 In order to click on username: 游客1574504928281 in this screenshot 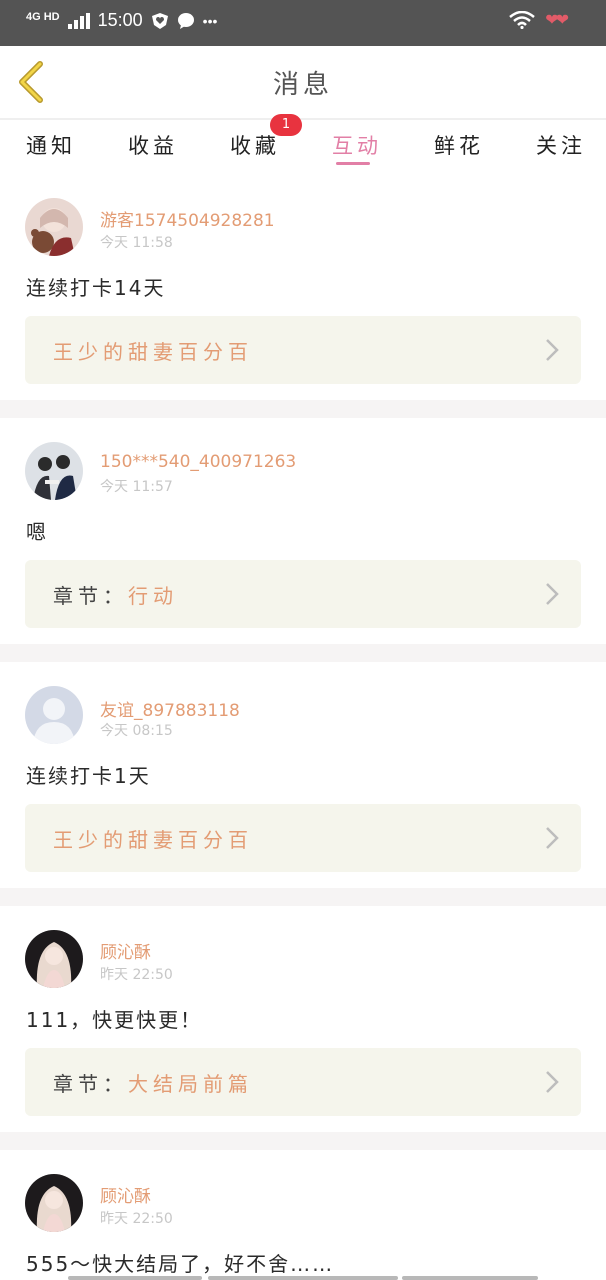, I will do `click(187, 218)`.